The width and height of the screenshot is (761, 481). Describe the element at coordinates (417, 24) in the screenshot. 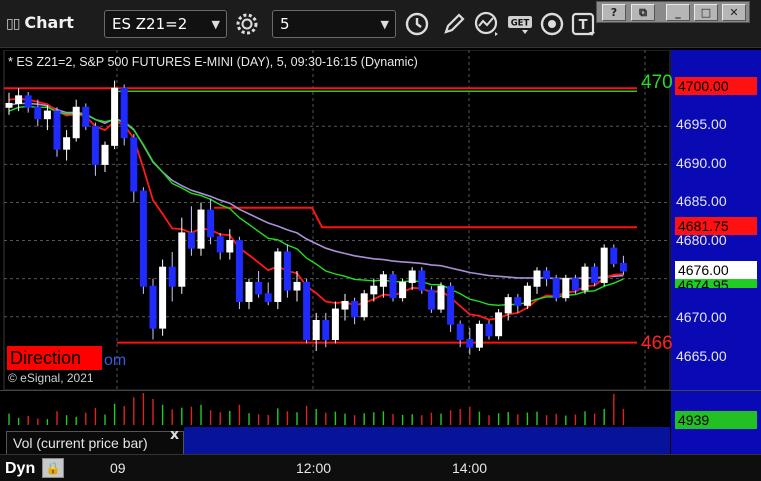

I see `clock-icon` at that location.